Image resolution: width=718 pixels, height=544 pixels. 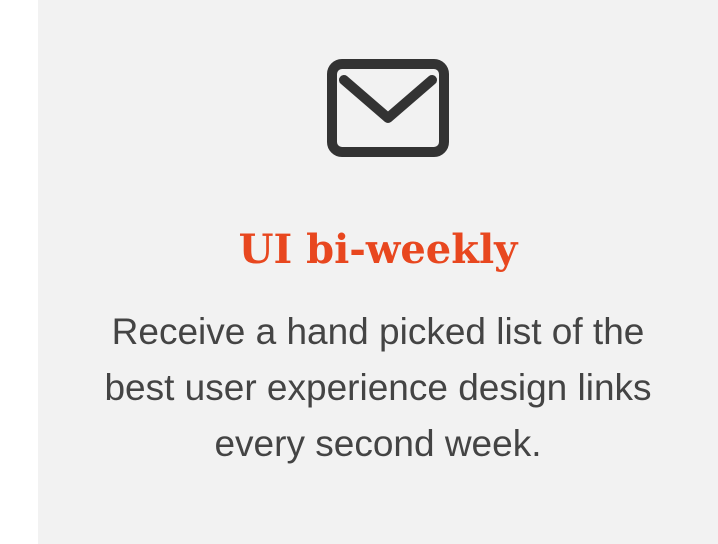 I want to click on envelope-icon, so click(x=388, y=108).